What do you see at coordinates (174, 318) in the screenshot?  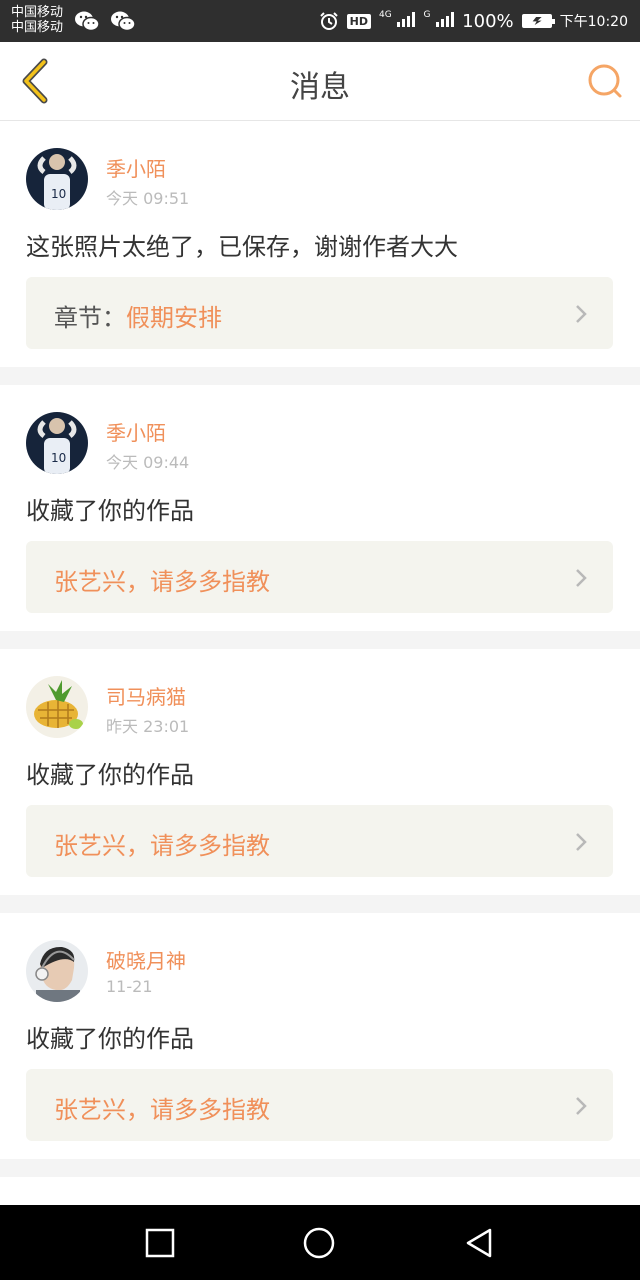 I see `ref-title: 假期安排` at bounding box center [174, 318].